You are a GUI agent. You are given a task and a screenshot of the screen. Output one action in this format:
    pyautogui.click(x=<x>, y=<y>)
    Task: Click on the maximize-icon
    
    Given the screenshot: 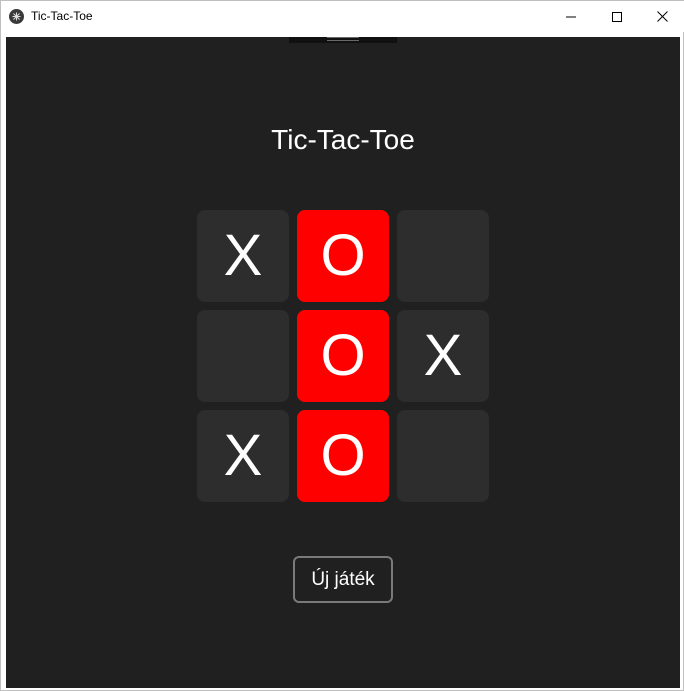 What is the action you would take?
    pyautogui.click(x=617, y=16)
    